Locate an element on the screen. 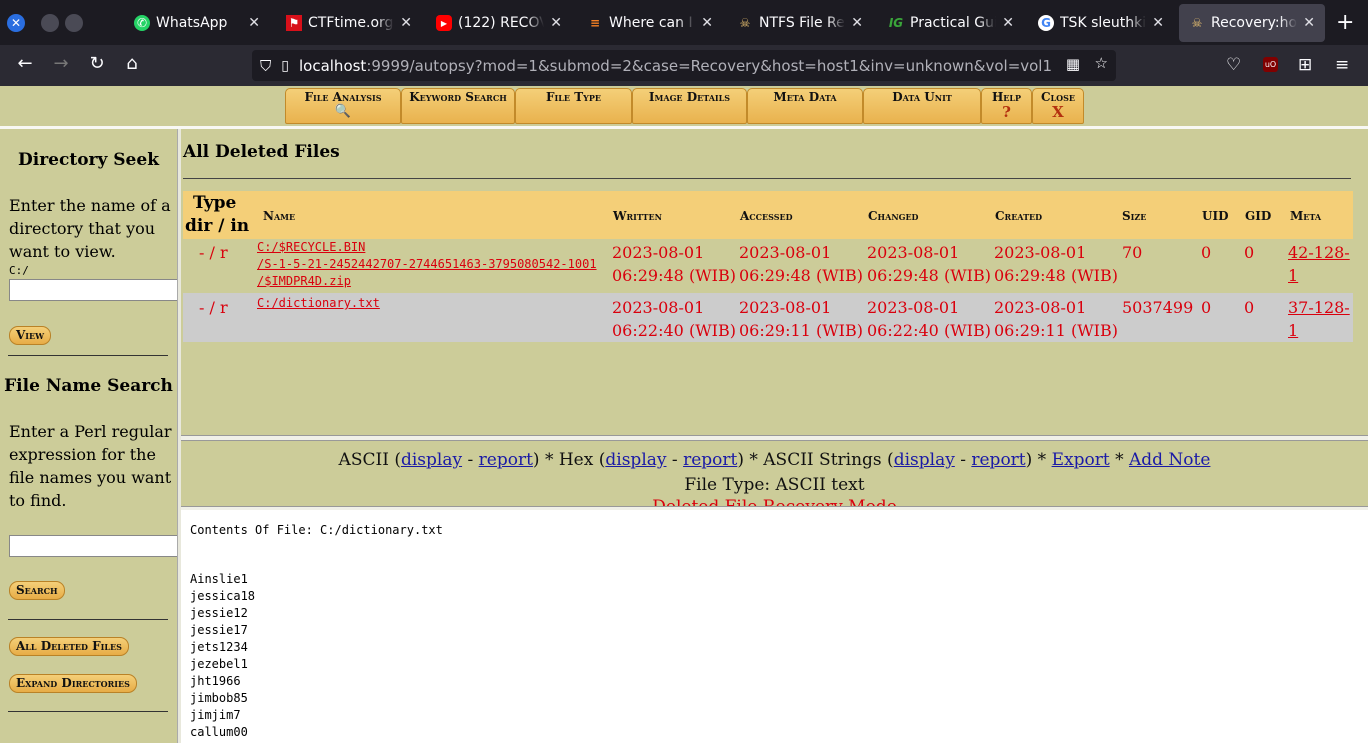 The width and height of the screenshot is (1368, 743). file-analysis-button: File Analysis 🔍 is located at coordinates (343, 106).